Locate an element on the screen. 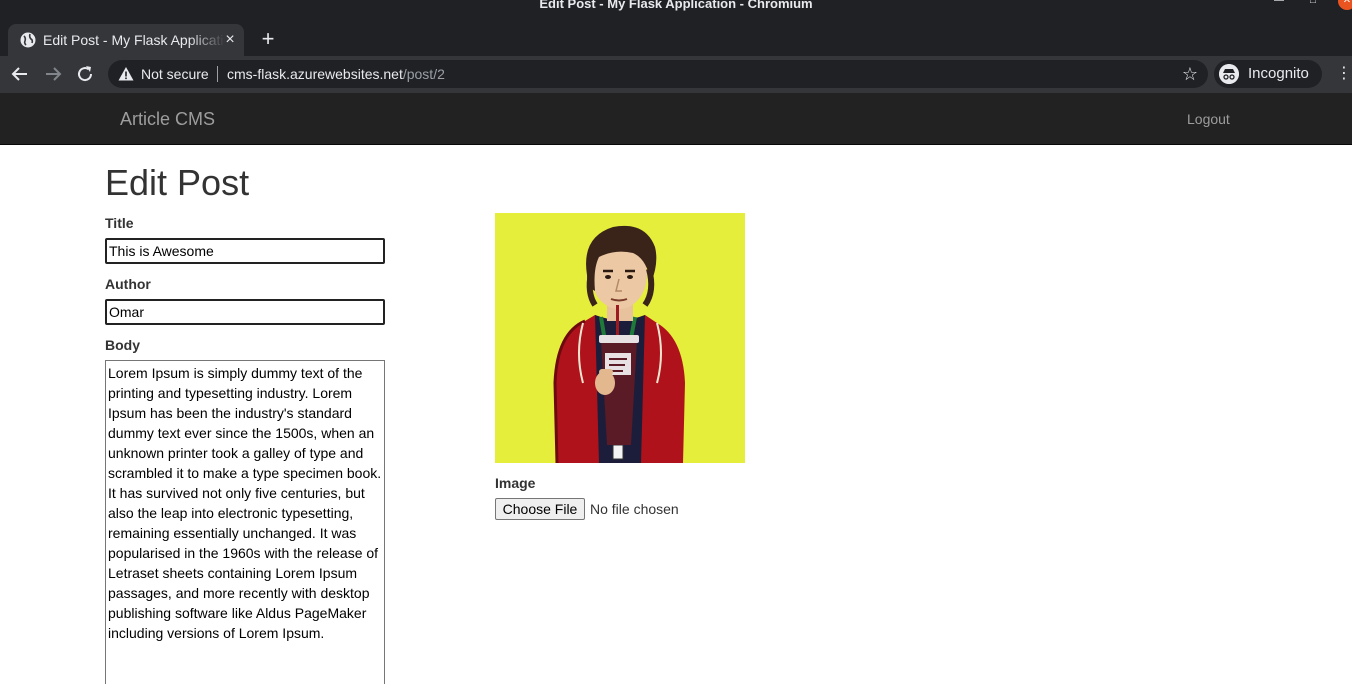 The height and width of the screenshot is (684, 1352). url-text: cms-flask.azurewebsites.net/post/2 is located at coordinates (336, 74).